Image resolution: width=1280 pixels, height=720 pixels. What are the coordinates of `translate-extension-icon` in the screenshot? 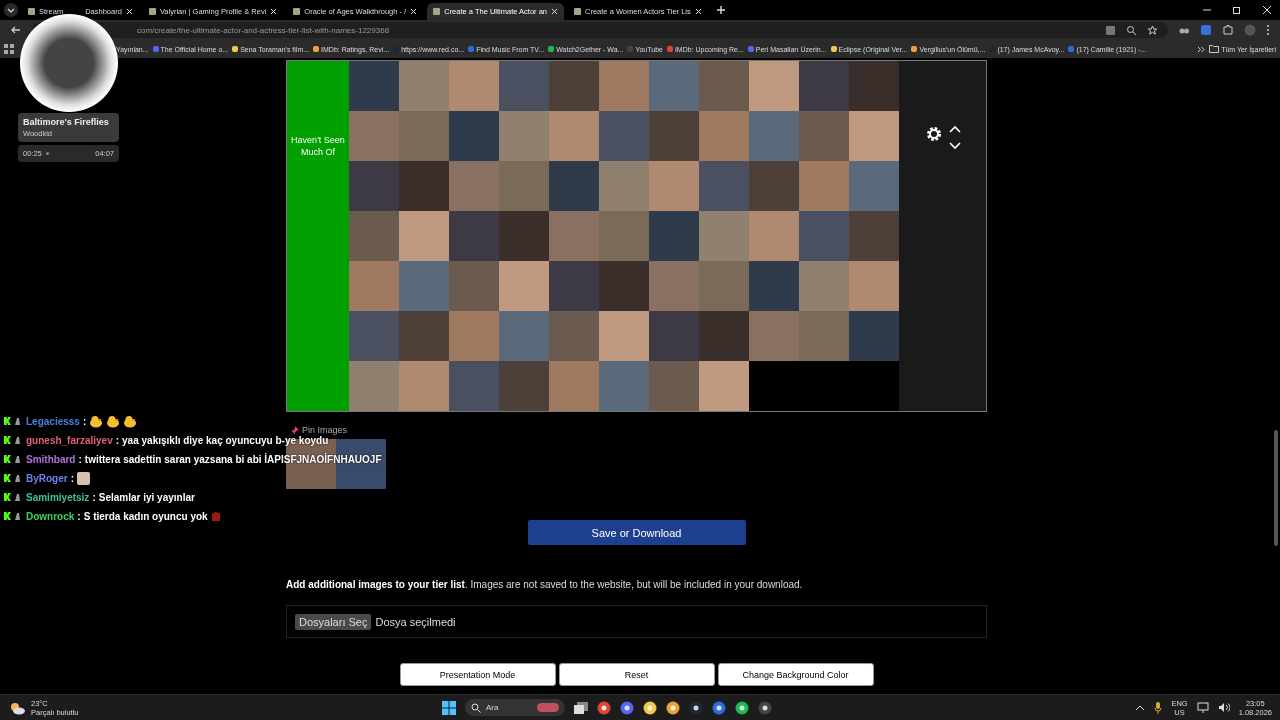 It's located at (1206, 30).